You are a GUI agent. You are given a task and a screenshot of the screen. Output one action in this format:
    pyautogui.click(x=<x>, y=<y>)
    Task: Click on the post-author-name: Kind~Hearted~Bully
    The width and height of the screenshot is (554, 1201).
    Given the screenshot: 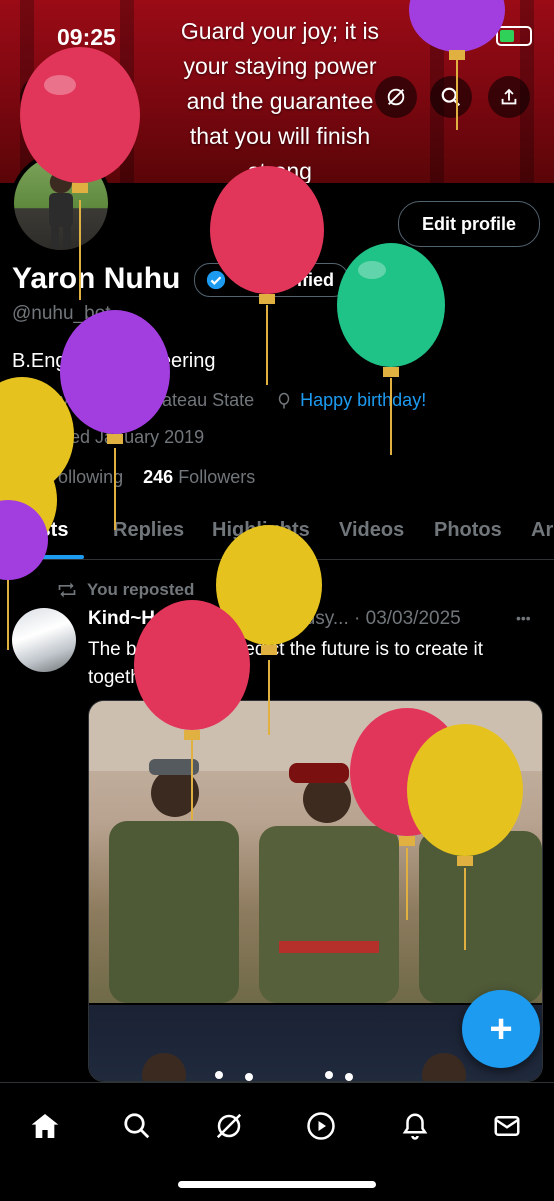 What is the action you would take?
    pyautogui.click(x=179, y=618)
    